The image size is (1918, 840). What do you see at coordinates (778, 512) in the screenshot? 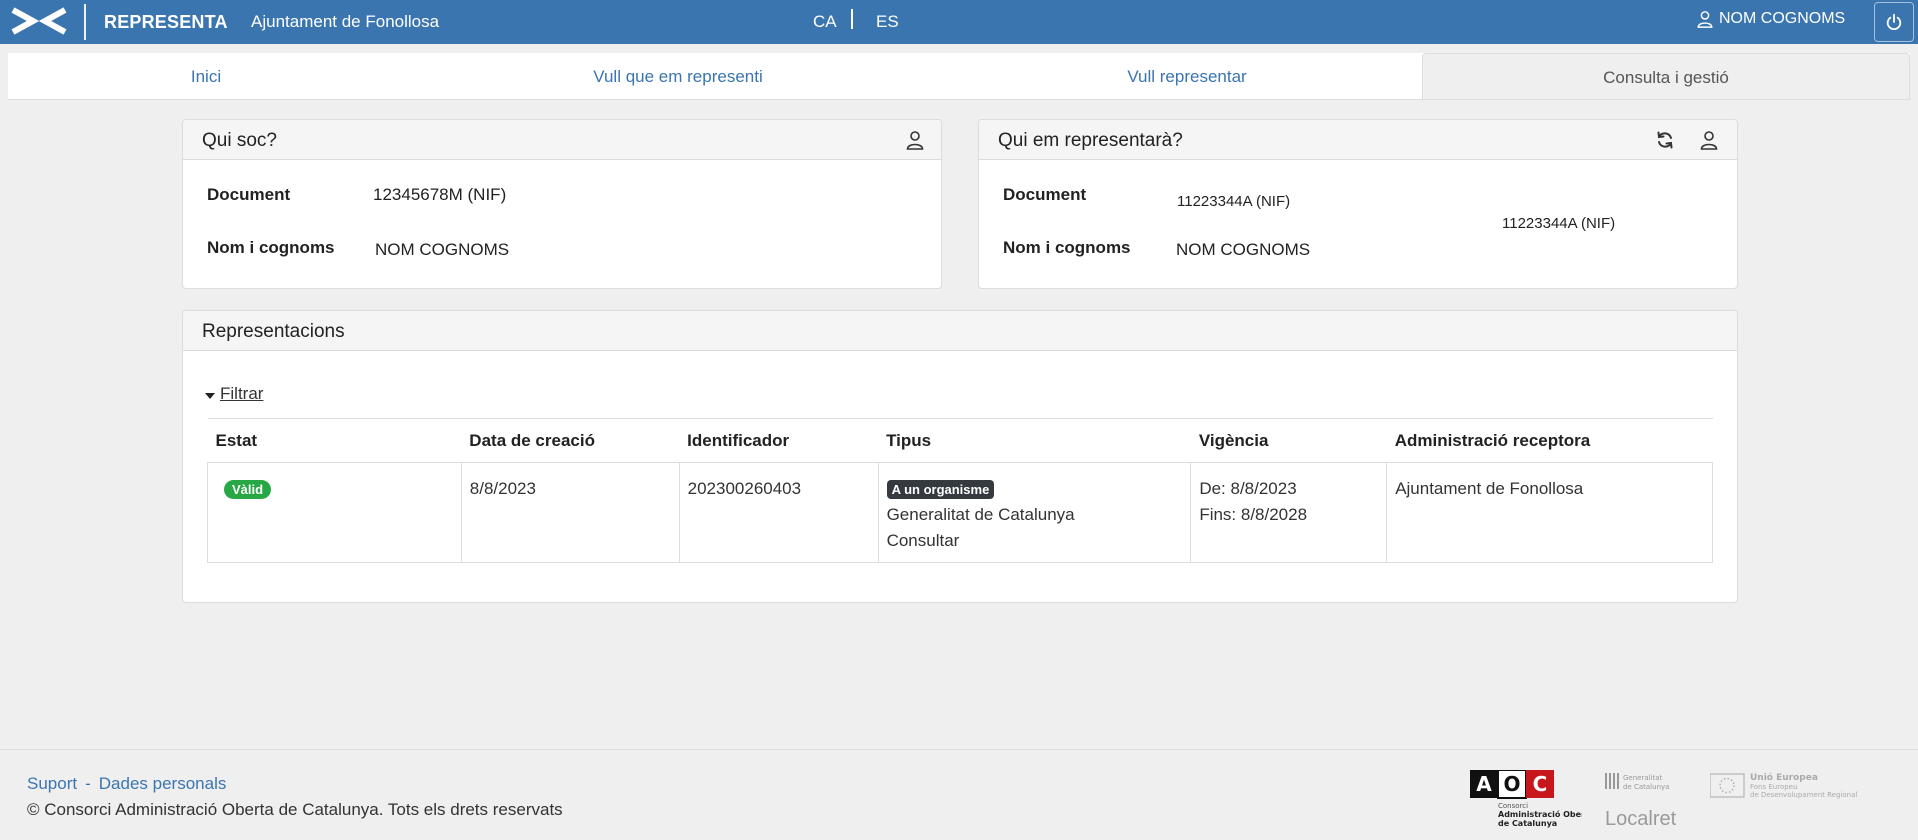
I see `cell-identificador: 202300260403` at bounding box center [778, 512].